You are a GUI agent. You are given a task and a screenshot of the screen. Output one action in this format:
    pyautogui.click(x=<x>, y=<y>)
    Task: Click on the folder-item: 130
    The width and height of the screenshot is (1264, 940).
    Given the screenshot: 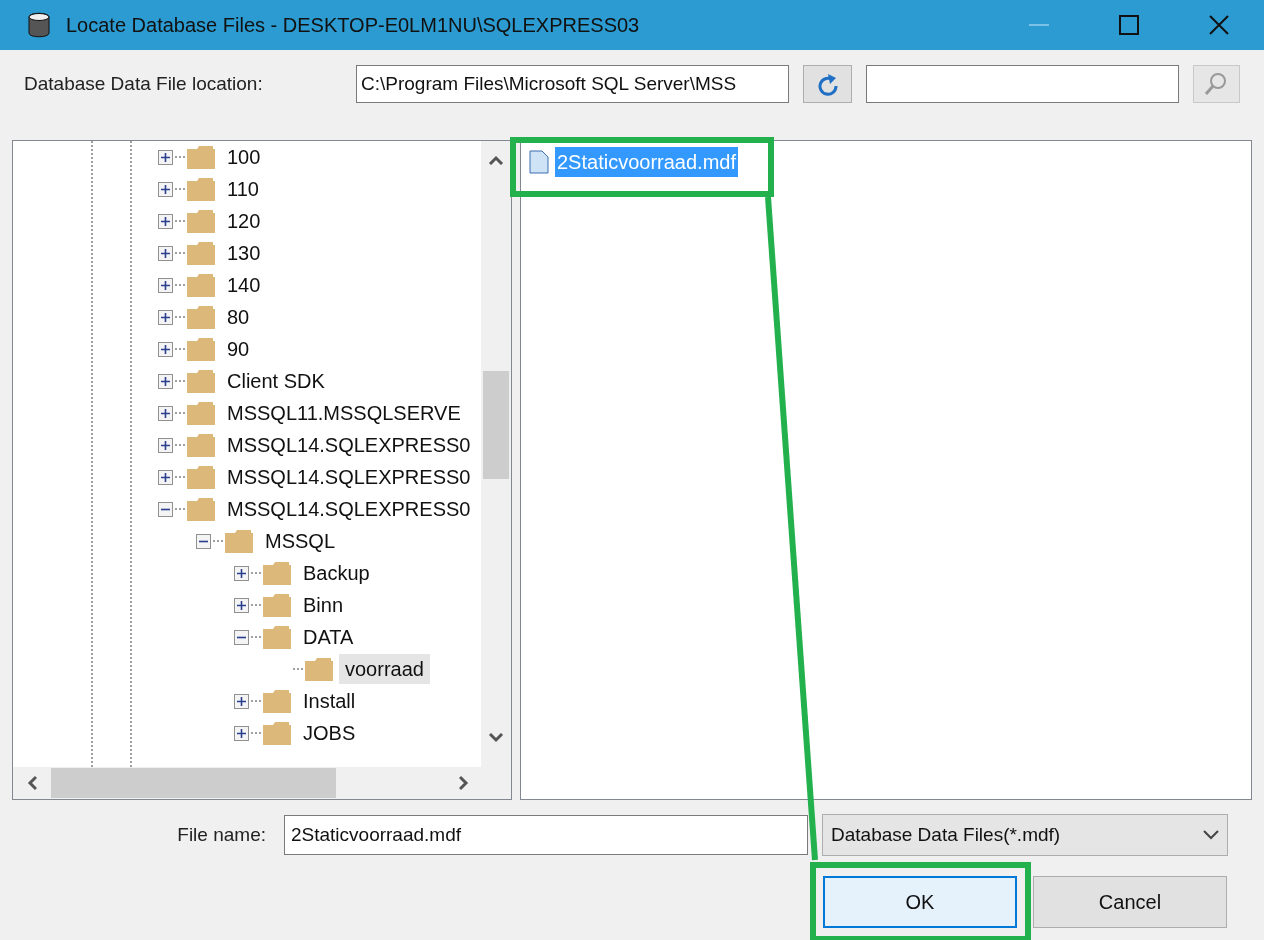 What is the action you would take?
    pyautogui.click(x=244, y=253)
    